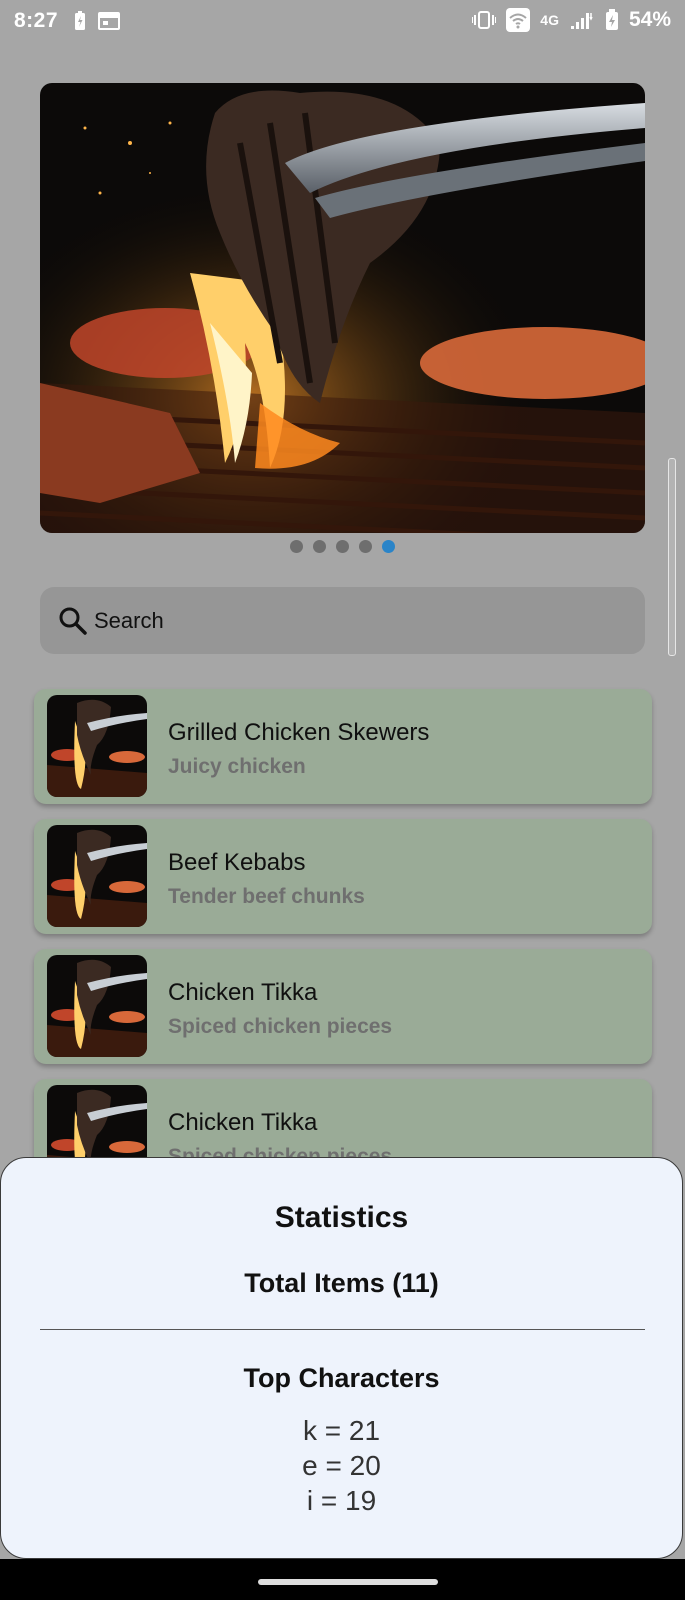 The height and width of the screenshot is (1600, 685). I want to click on sheet-title: Statistics, so click(341, 1217).